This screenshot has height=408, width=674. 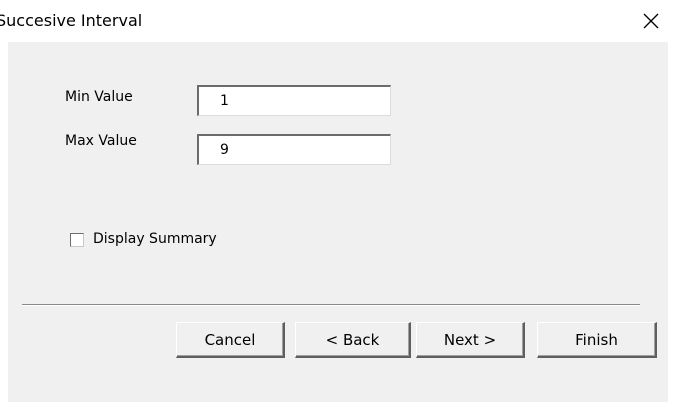 What do you see at coordinates (71, 20) in the screenshot?
I see `window-title: Succesive Interval` at bounding box center [71, 20].